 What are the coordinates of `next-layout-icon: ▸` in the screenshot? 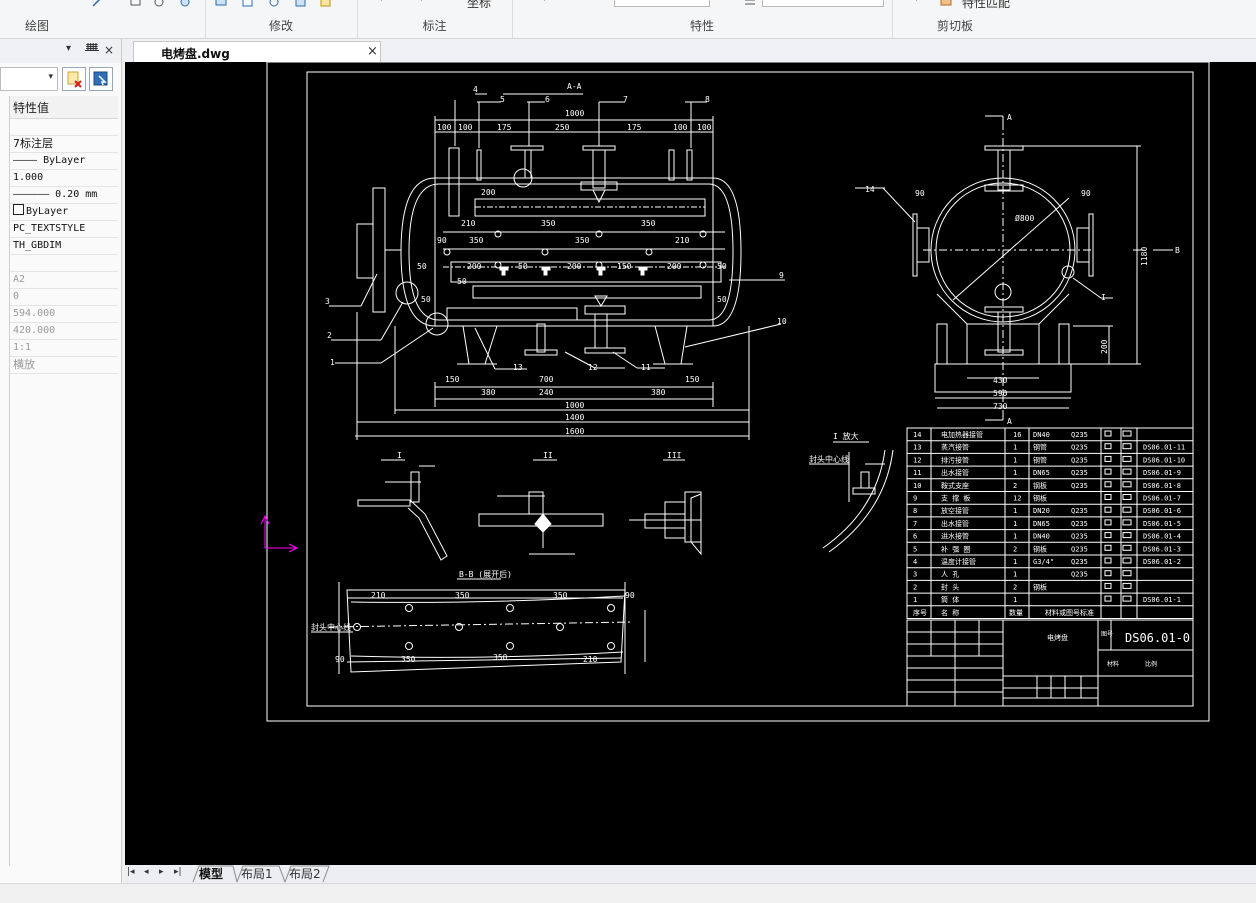 It's located at (161, 872).